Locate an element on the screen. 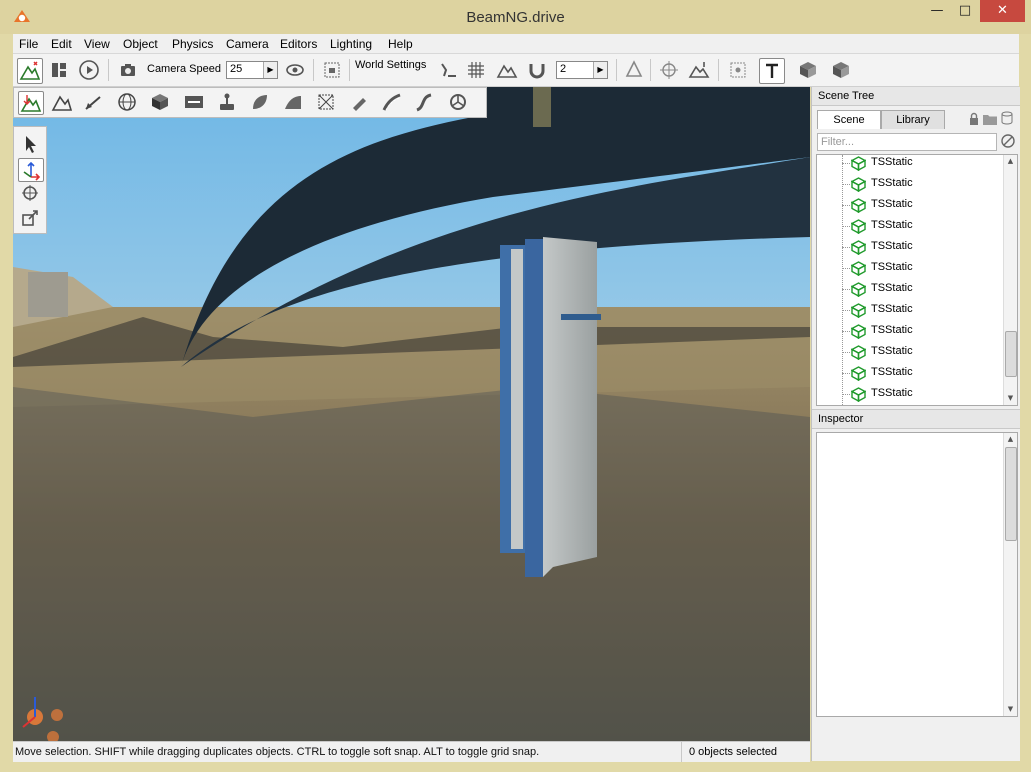 The height and width of the screenshot is (772, 1031). menu-help: Help is located at coordinates (400, 44).